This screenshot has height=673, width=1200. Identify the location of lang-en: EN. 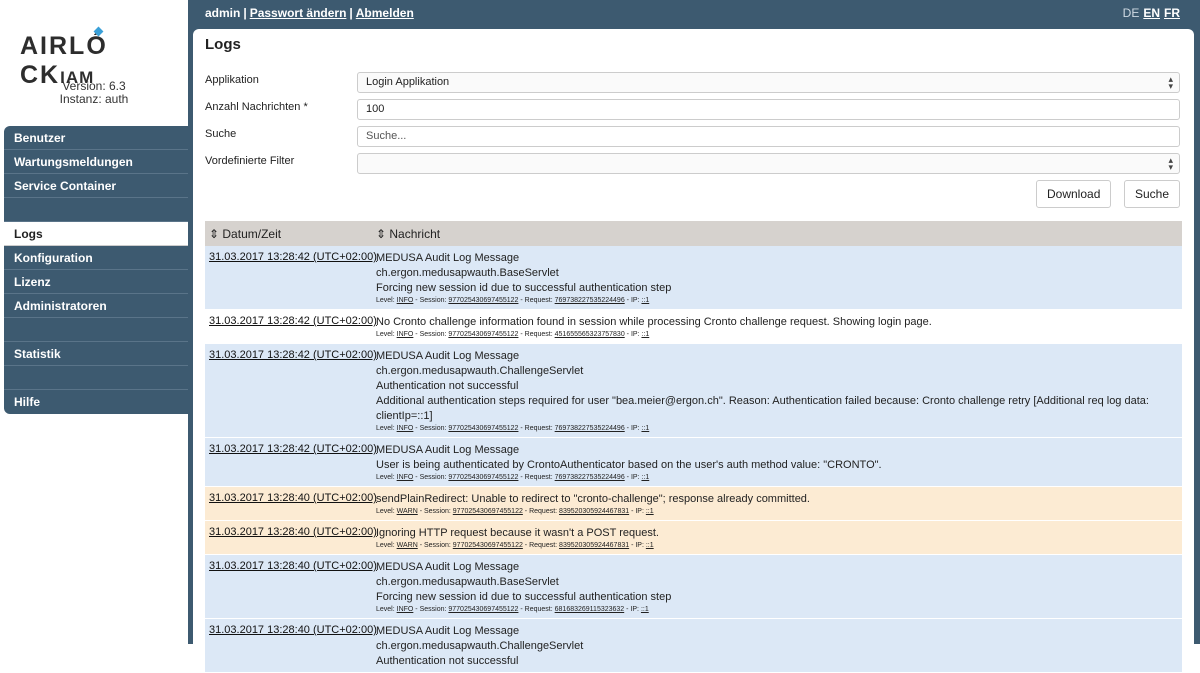
(1151, 13).